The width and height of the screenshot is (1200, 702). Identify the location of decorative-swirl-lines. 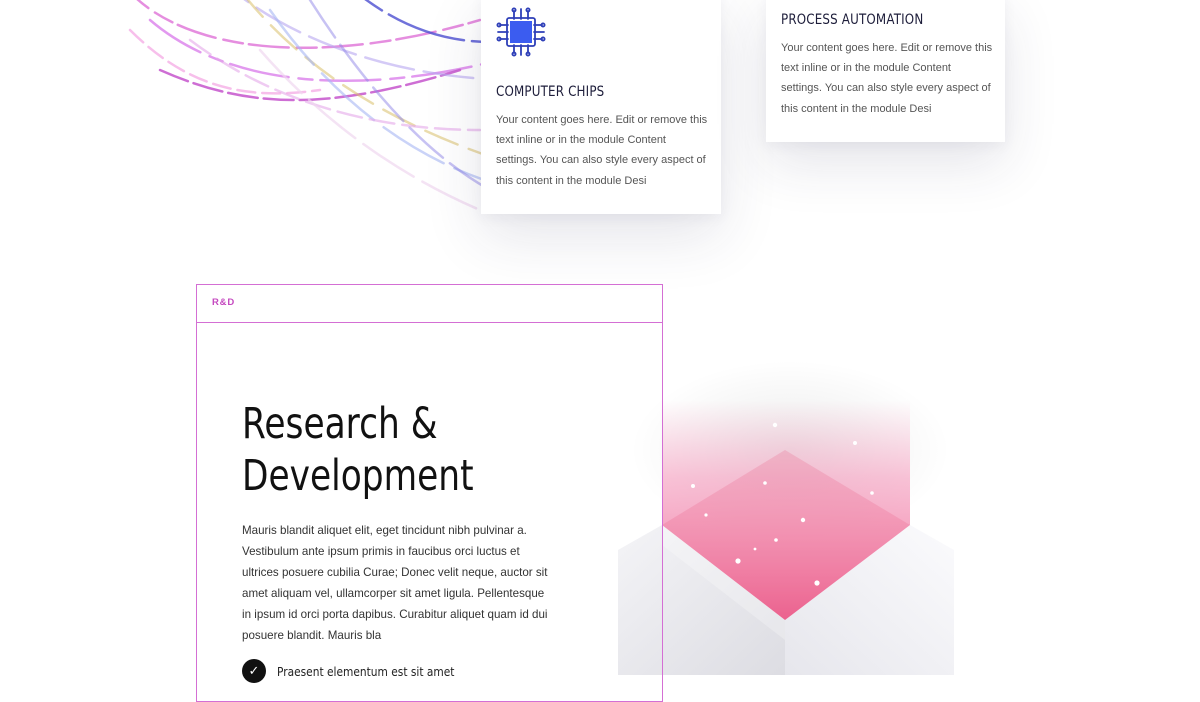
(335, 106).